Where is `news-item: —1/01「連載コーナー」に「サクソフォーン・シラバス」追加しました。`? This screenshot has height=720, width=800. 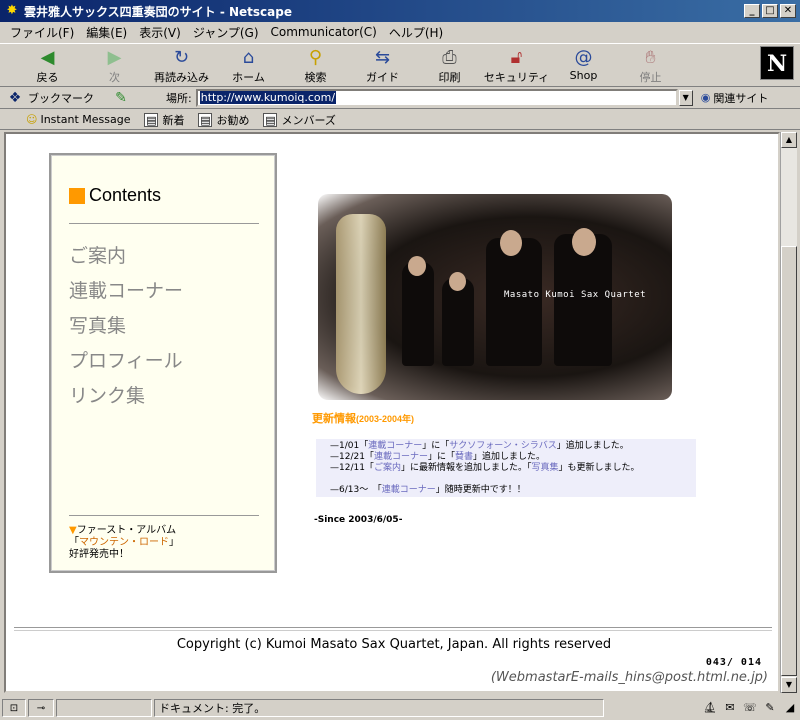
news-item: —1/01「連載コーナー」に「サクソフォーン・シラバス」追加しました。 is located at coordinates (513, 446).